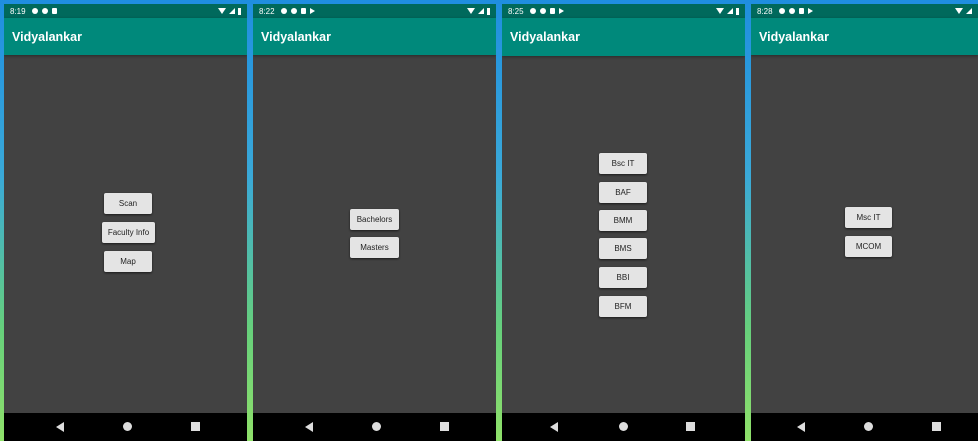 Image resolution: width=978 pixels, height=441 pixels. Describe the element at coordinates (128, 203) in the screenshot. I see `scan-button: Scan` at that location.